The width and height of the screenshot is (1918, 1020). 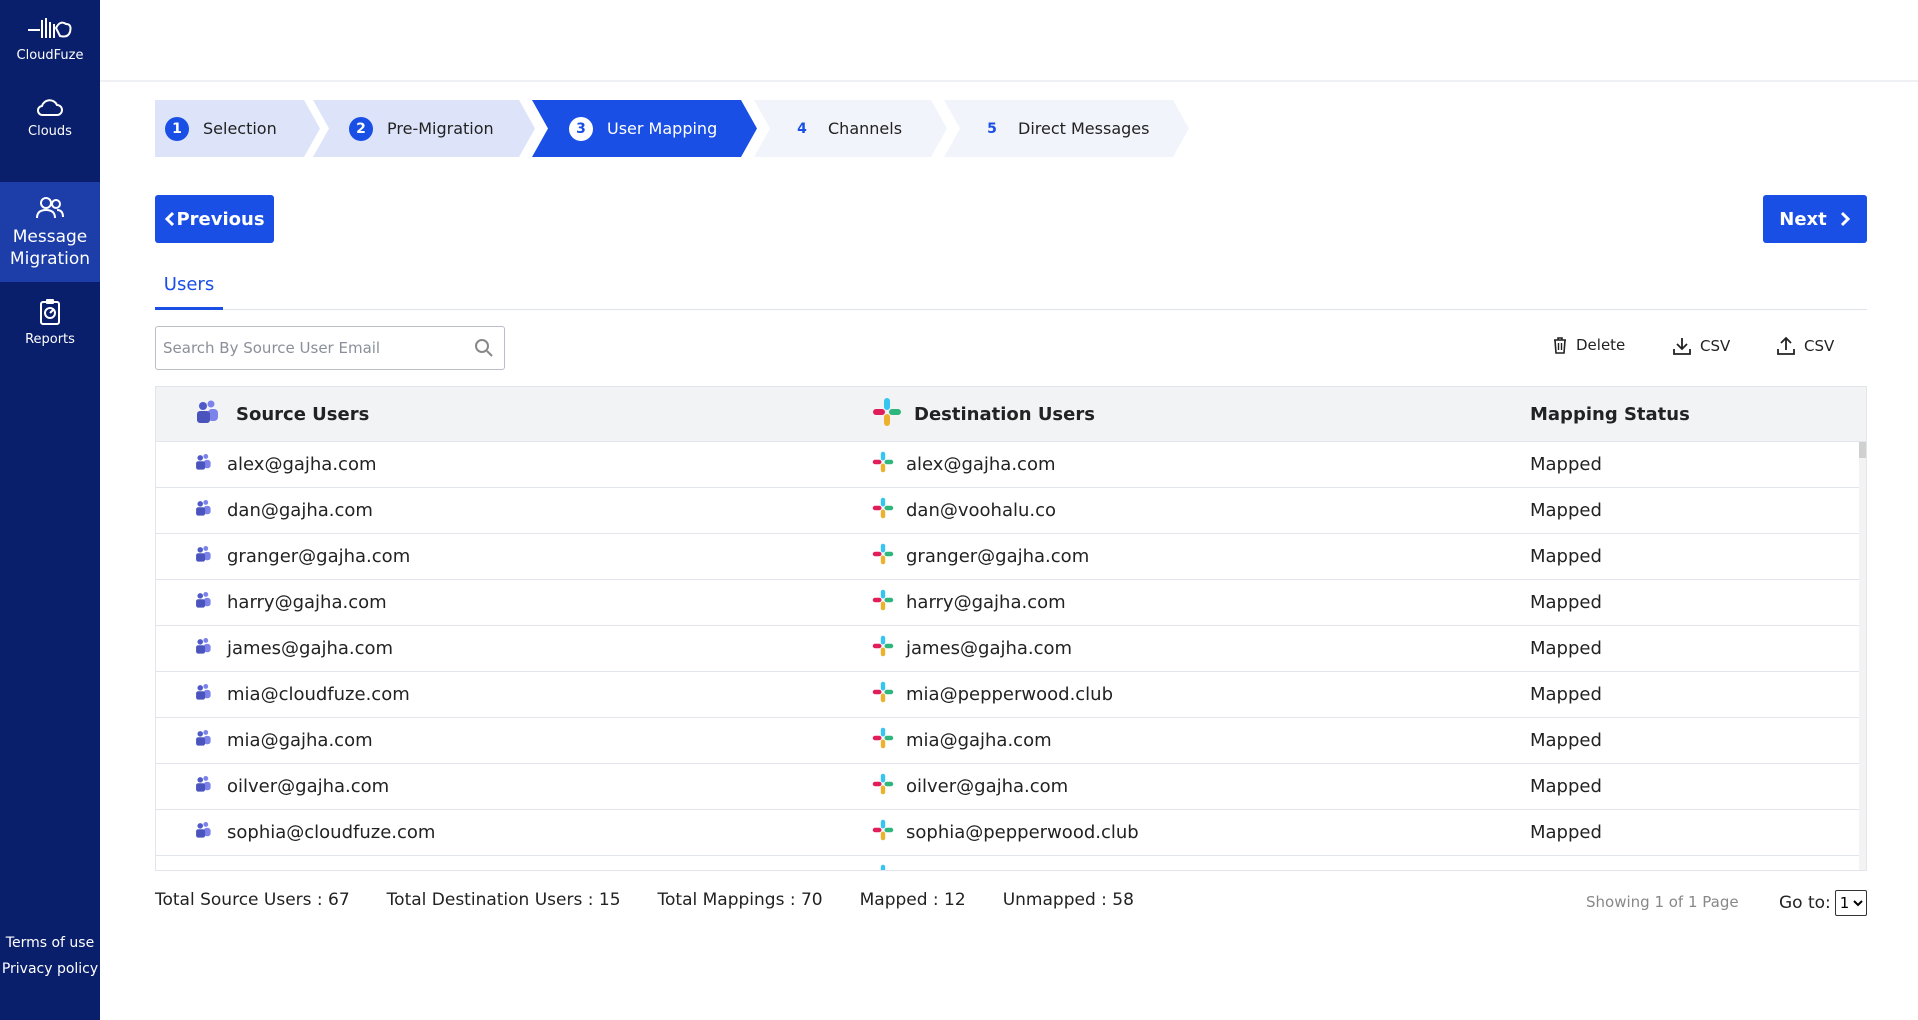 What do you see at coordinates (1008, 465) in the screenshot?
I see `table-row: alex@gajha.com alex@gajha.com Mapped` at bounding box center [1008, 465].